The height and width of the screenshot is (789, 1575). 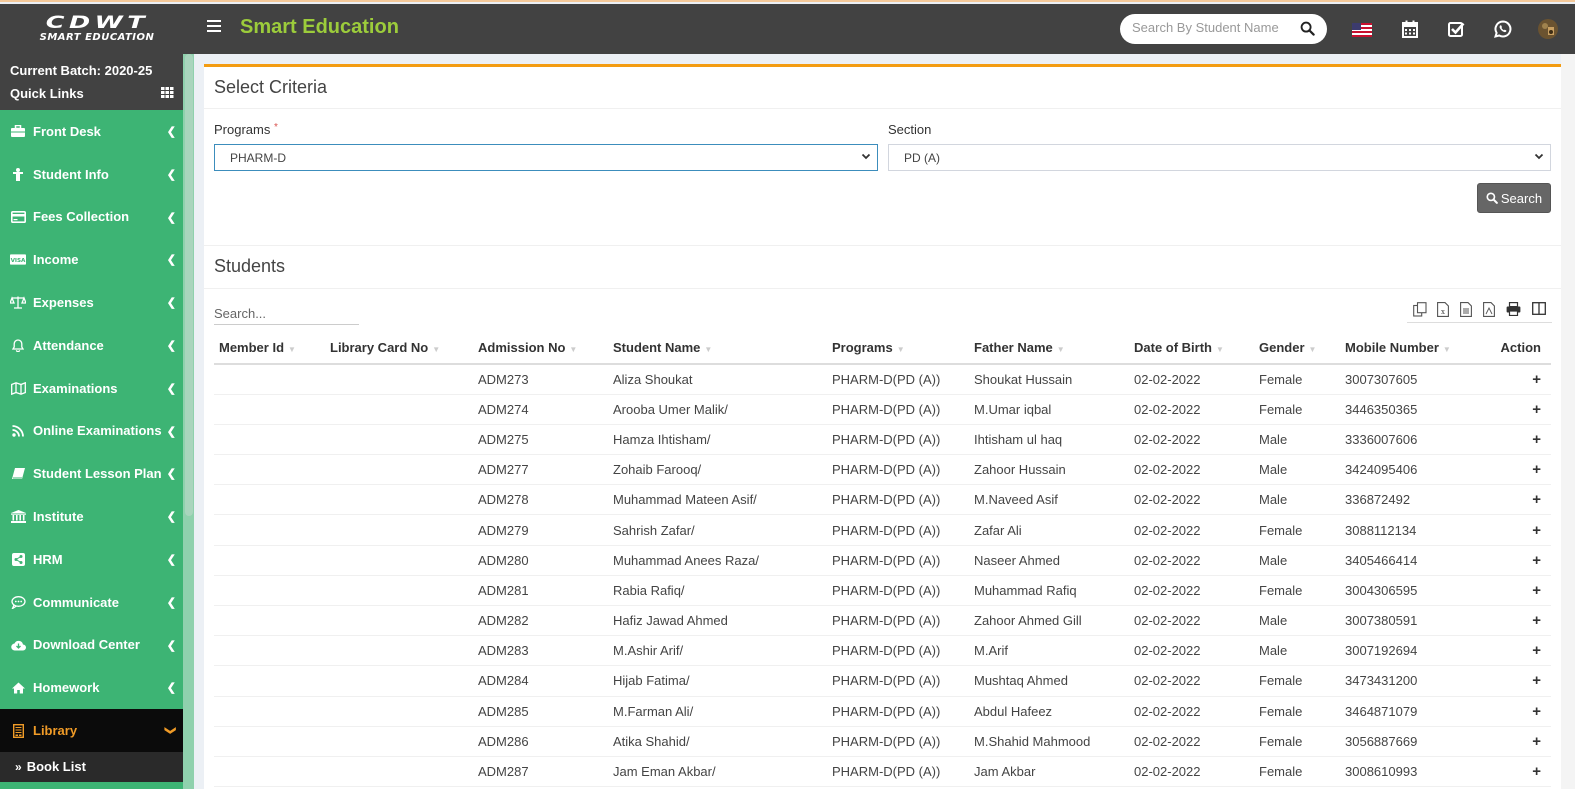 What do you see at coordinates (97, 730) in the screenshot?
I see `sidebar-item-library: Library ❮` at bounding box center [97, 730].